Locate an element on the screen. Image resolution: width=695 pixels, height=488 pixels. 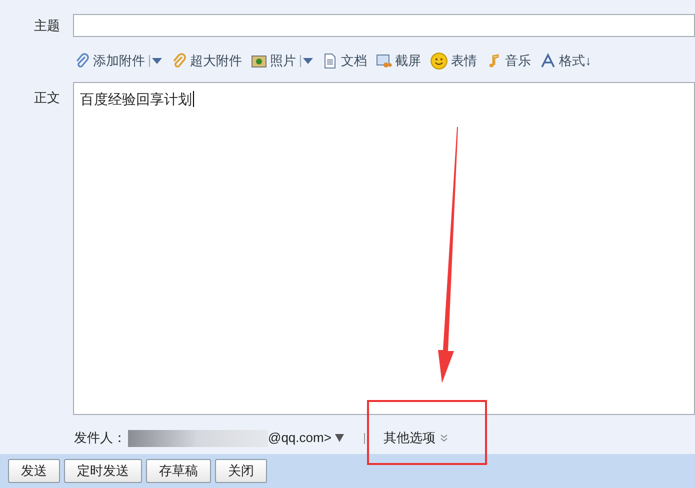
smiley-icon is located at coordinates (439, 61).